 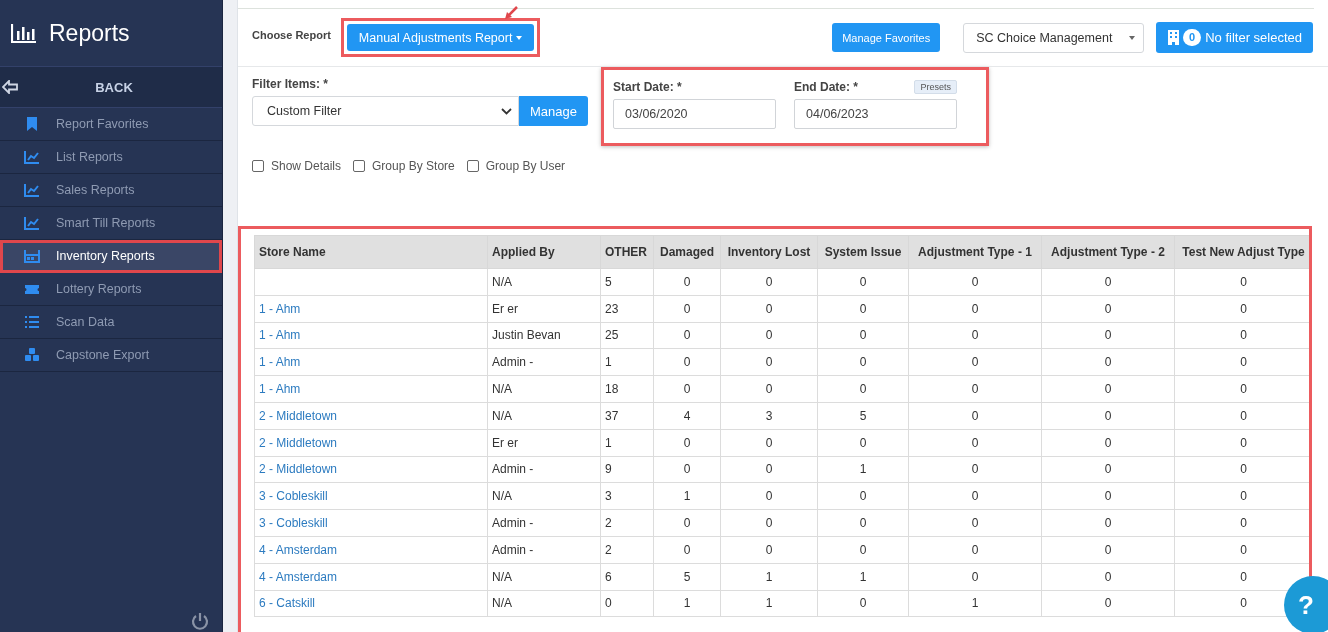 I want to click on table-cell: 4, so click(x=687, y=415).